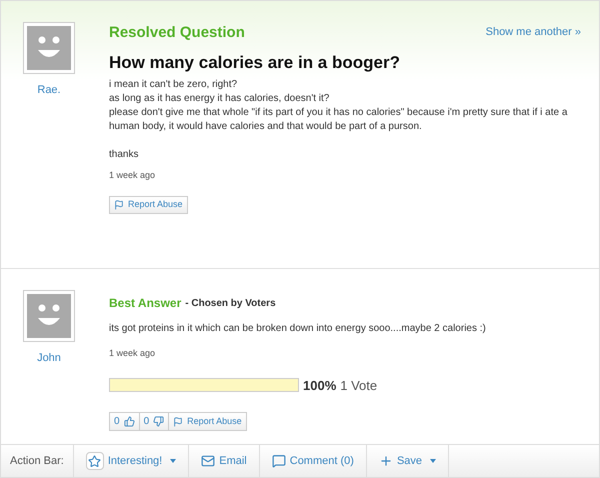 The width and height of the screenshot is (600, 478). Describe the element at coordinates (158, 421) in the screenshot. I see `thumbs-down-icon` at that location.